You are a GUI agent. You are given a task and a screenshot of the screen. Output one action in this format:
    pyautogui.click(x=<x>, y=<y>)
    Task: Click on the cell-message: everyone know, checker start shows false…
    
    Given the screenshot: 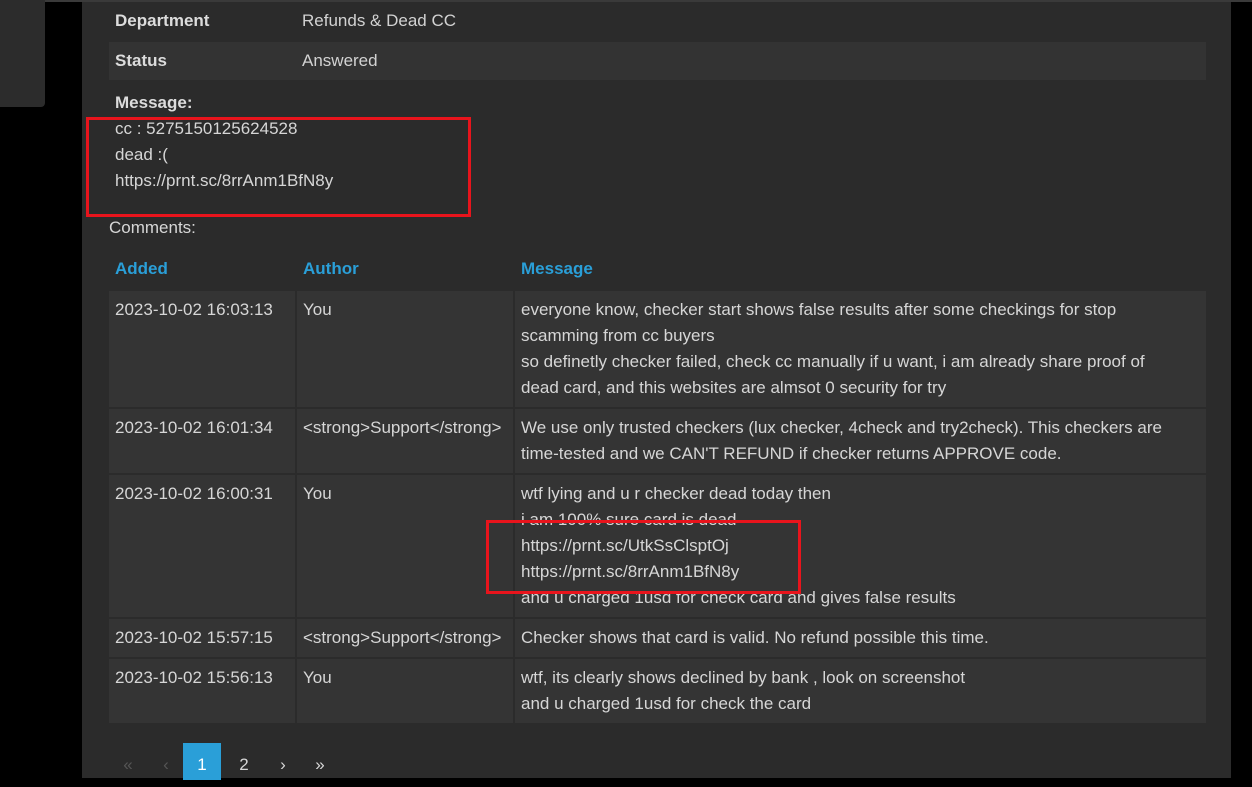 What is the action you would take?
    pyautogui.click(x=860, y=349)
    